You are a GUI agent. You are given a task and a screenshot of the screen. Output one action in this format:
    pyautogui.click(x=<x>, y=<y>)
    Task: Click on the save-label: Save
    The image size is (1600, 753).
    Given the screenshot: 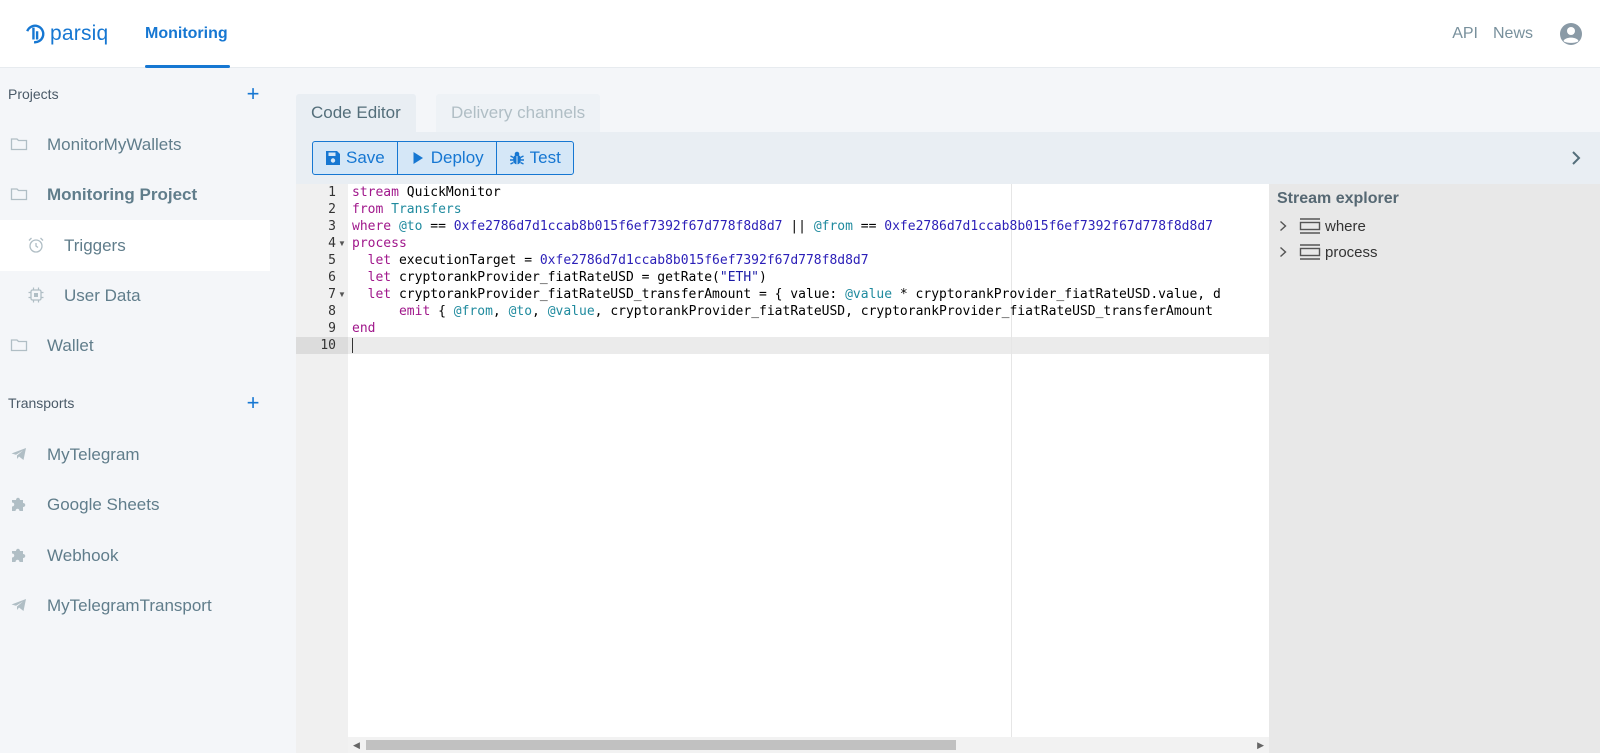 What is the action you would take?
    pyautogui.click(x=365, y=157)
    